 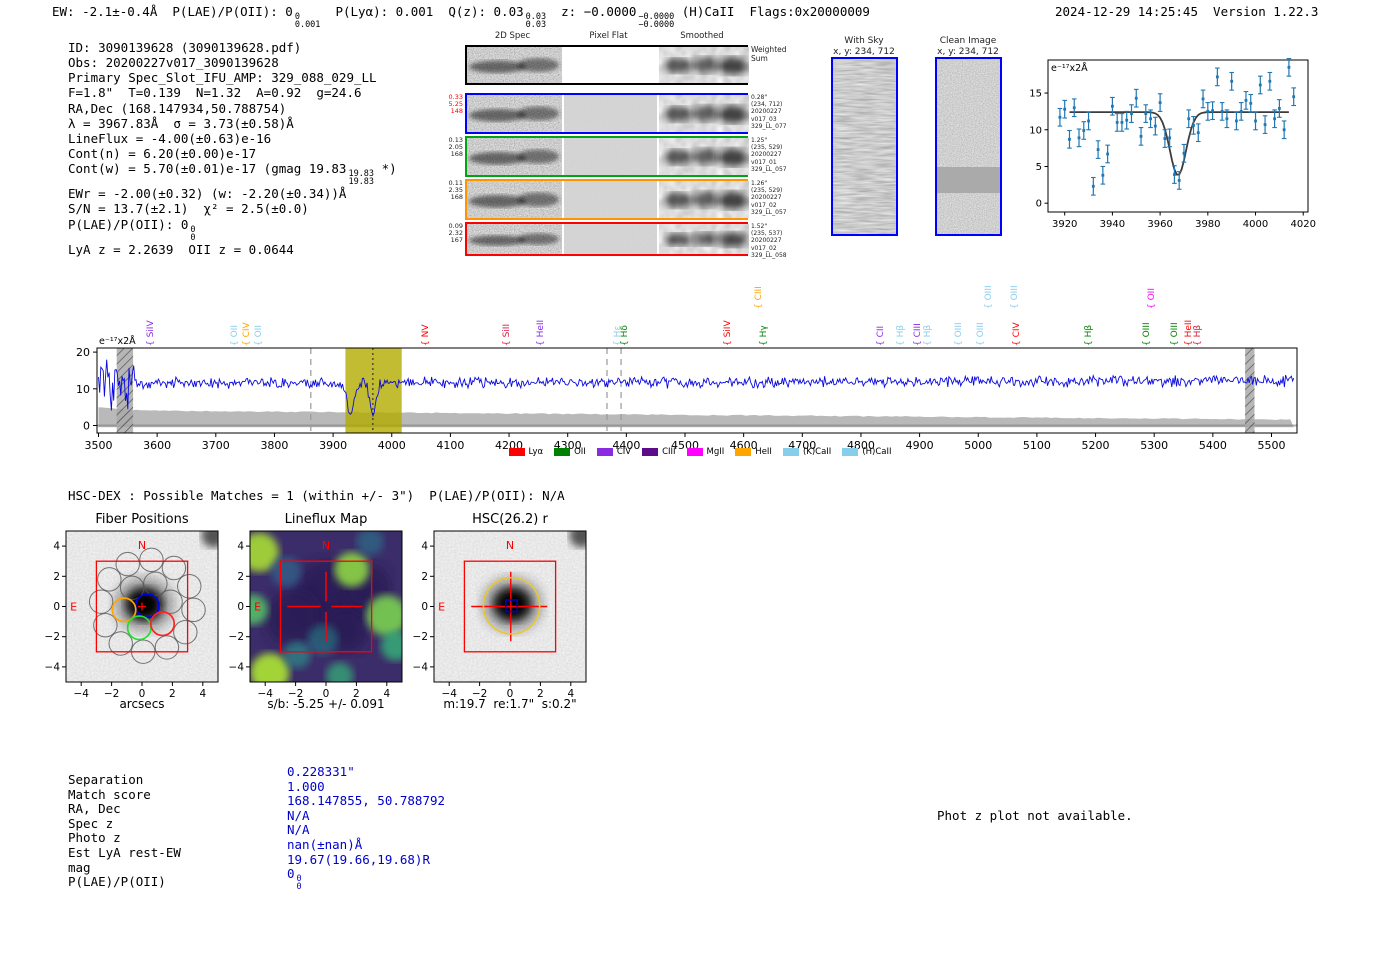 What do you see at coordinates (510, 704) in the screenshot?
I see `hsc-xlabel: m:19.7 re:1.7" s:0.2"` at bounding box center [510, 704].